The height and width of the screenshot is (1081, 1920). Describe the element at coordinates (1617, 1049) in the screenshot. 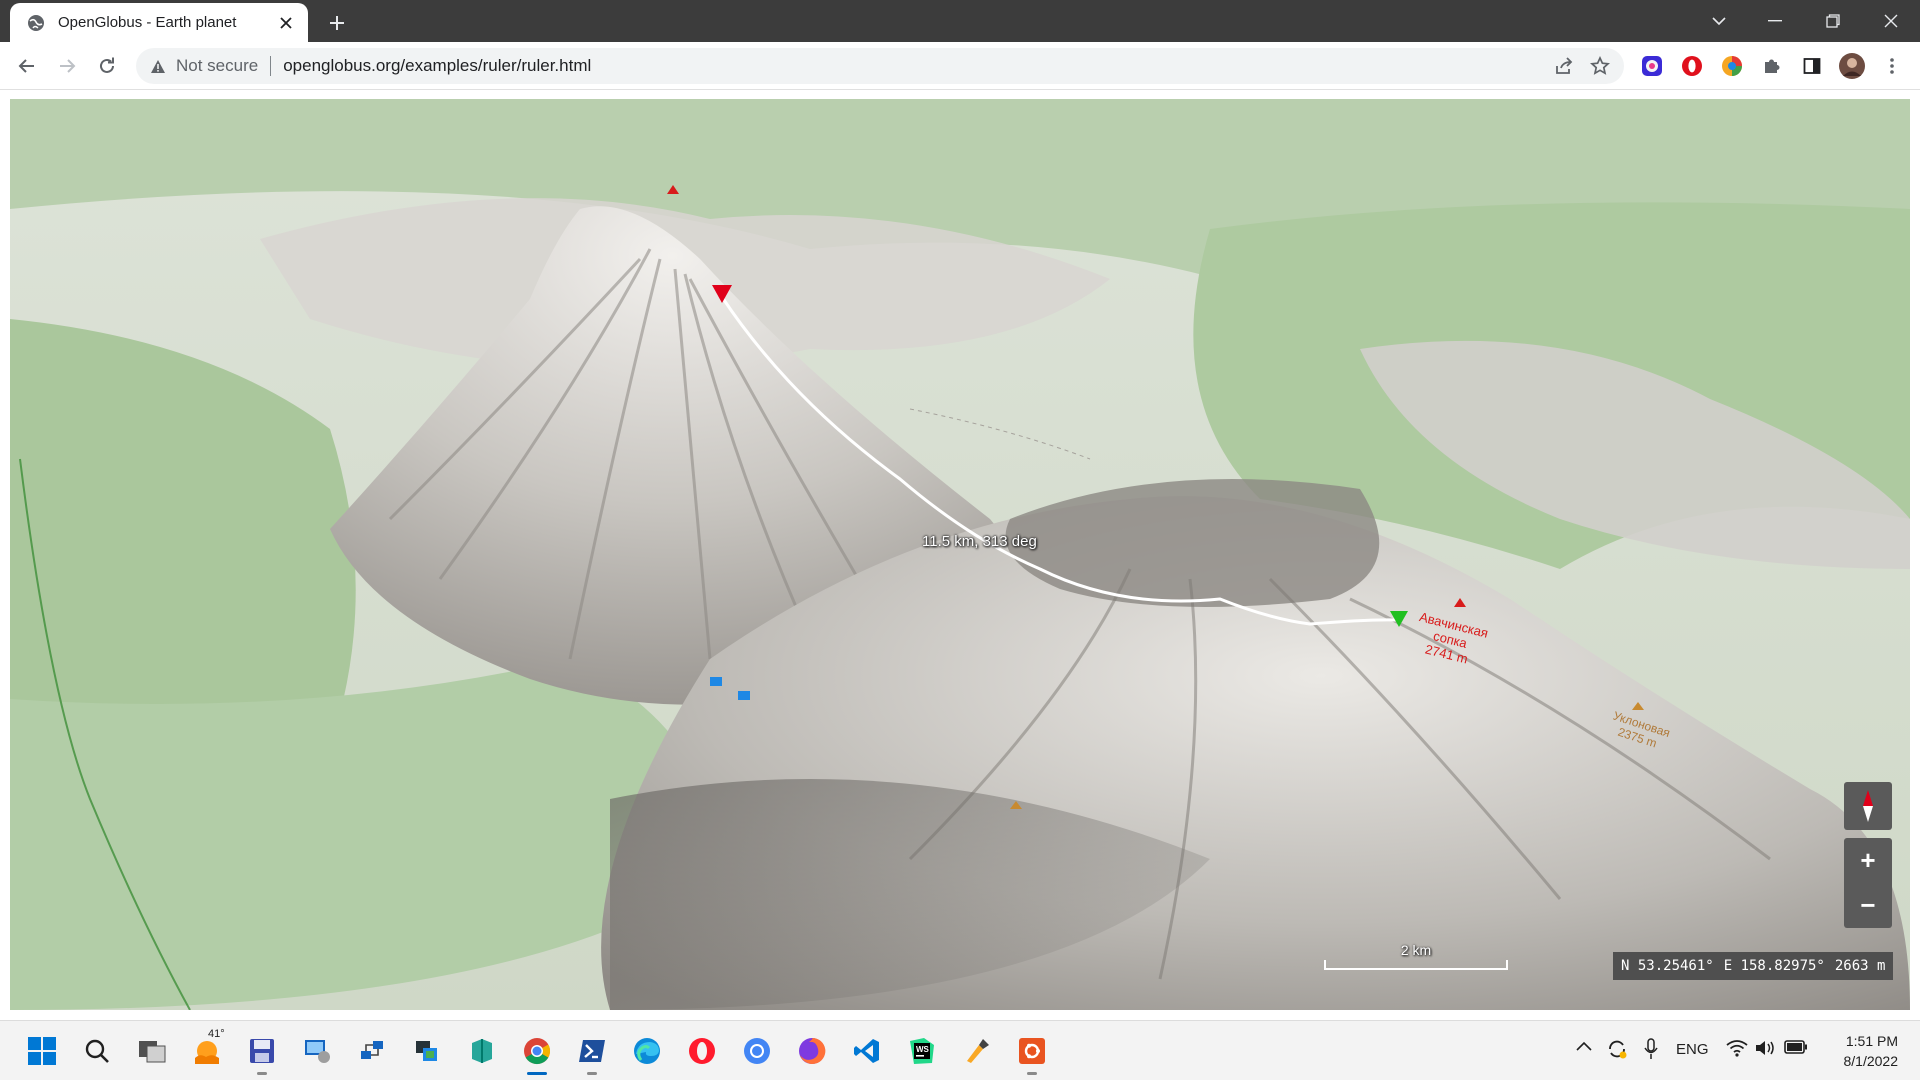

I see `sync-icon` at that location.